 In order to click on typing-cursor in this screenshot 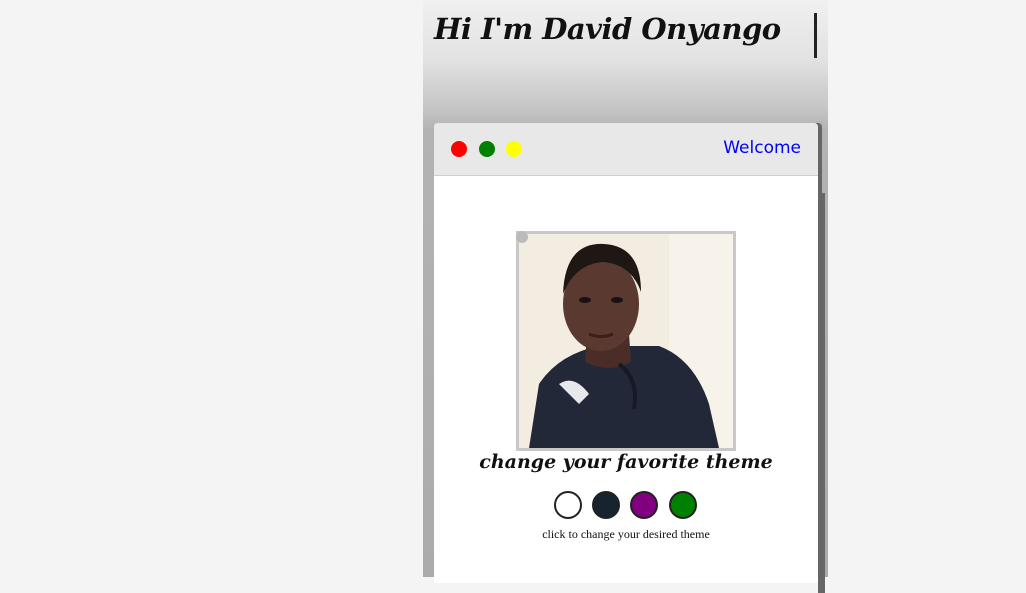, I will do `click(815, 35)`.